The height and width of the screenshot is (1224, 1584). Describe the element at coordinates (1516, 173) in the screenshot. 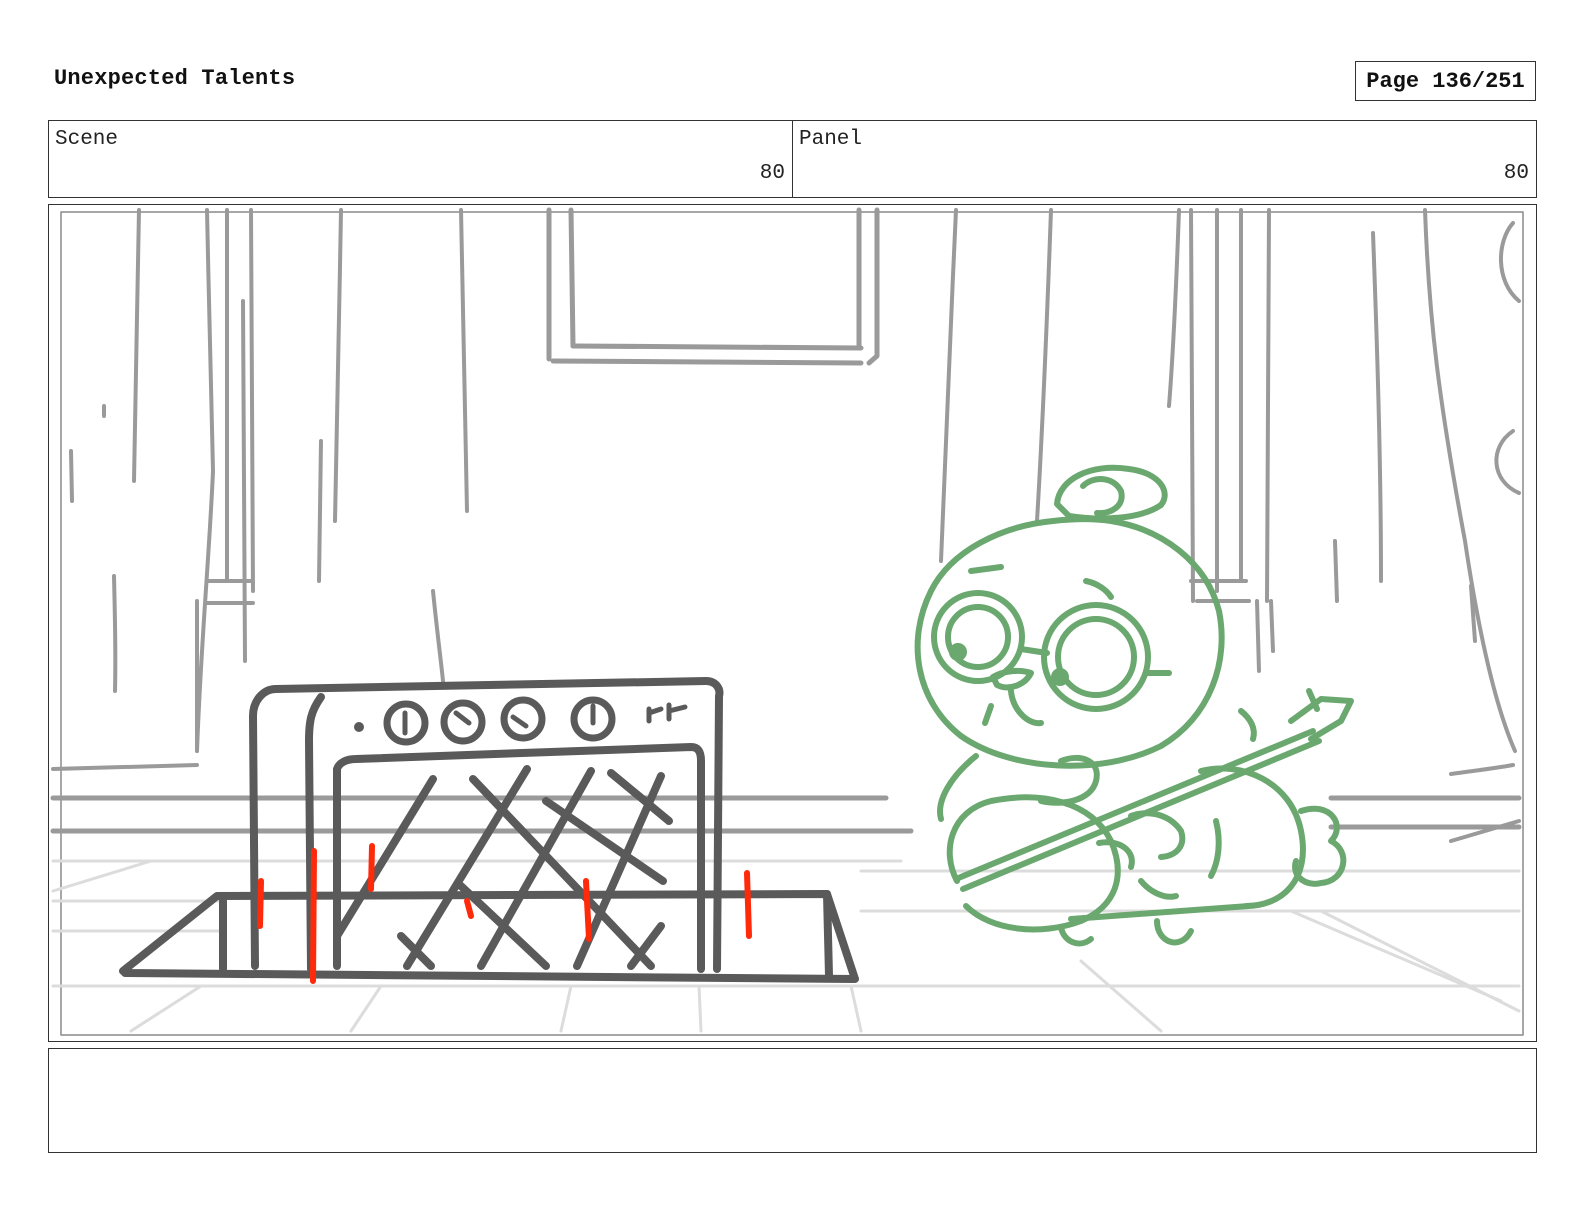

I see `panel-value: 80` at that location.